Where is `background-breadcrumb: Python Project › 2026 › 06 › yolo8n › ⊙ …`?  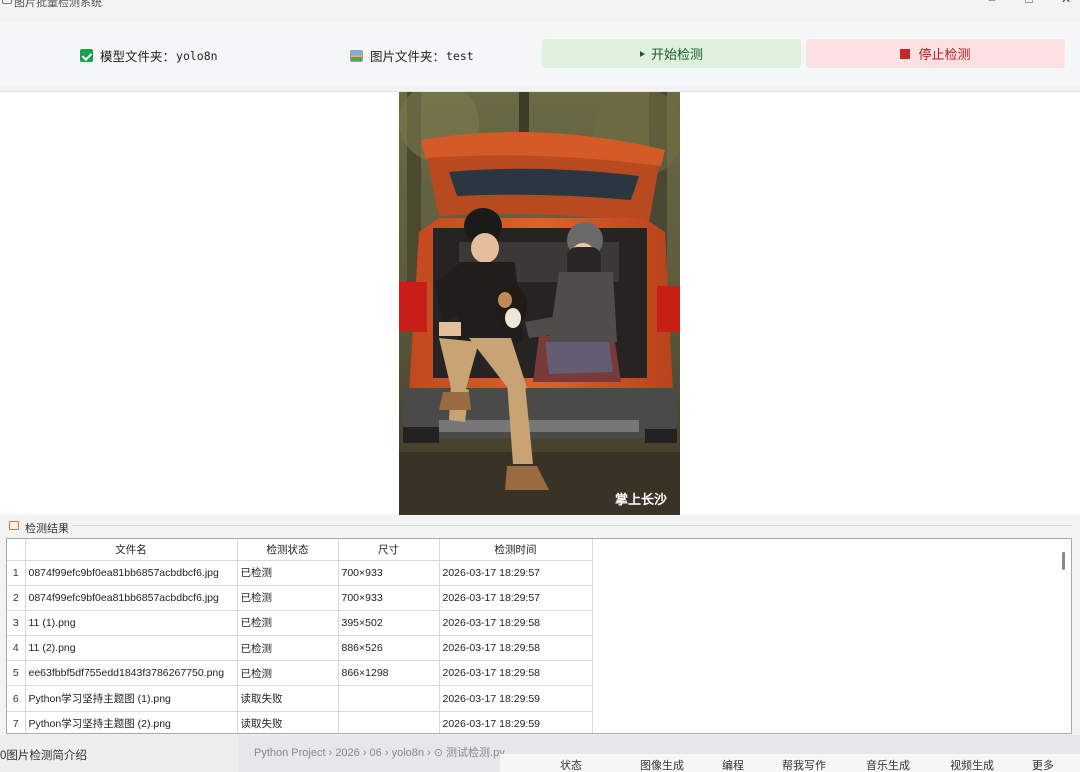 background-breadcrumb: Python Project › 2026 › 06 › yolo8n › ⊙ … is located at coordinates (379, 753).